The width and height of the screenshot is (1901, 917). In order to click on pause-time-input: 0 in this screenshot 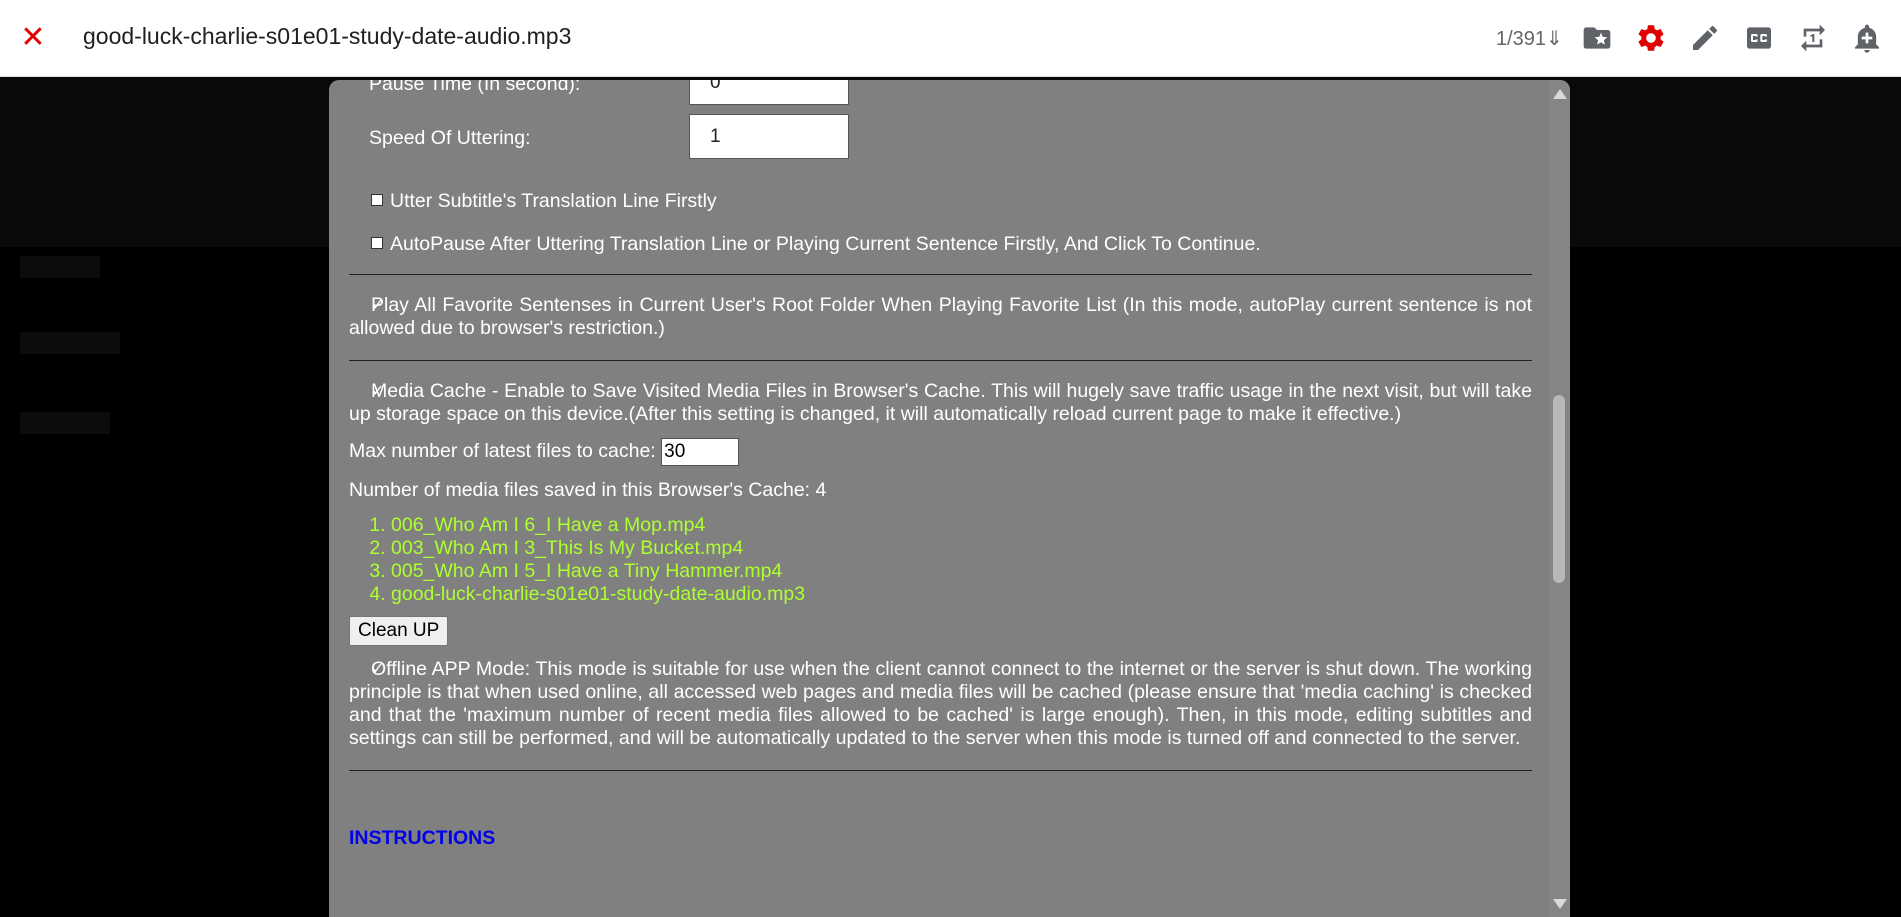, I will do `click(769, 92)`.